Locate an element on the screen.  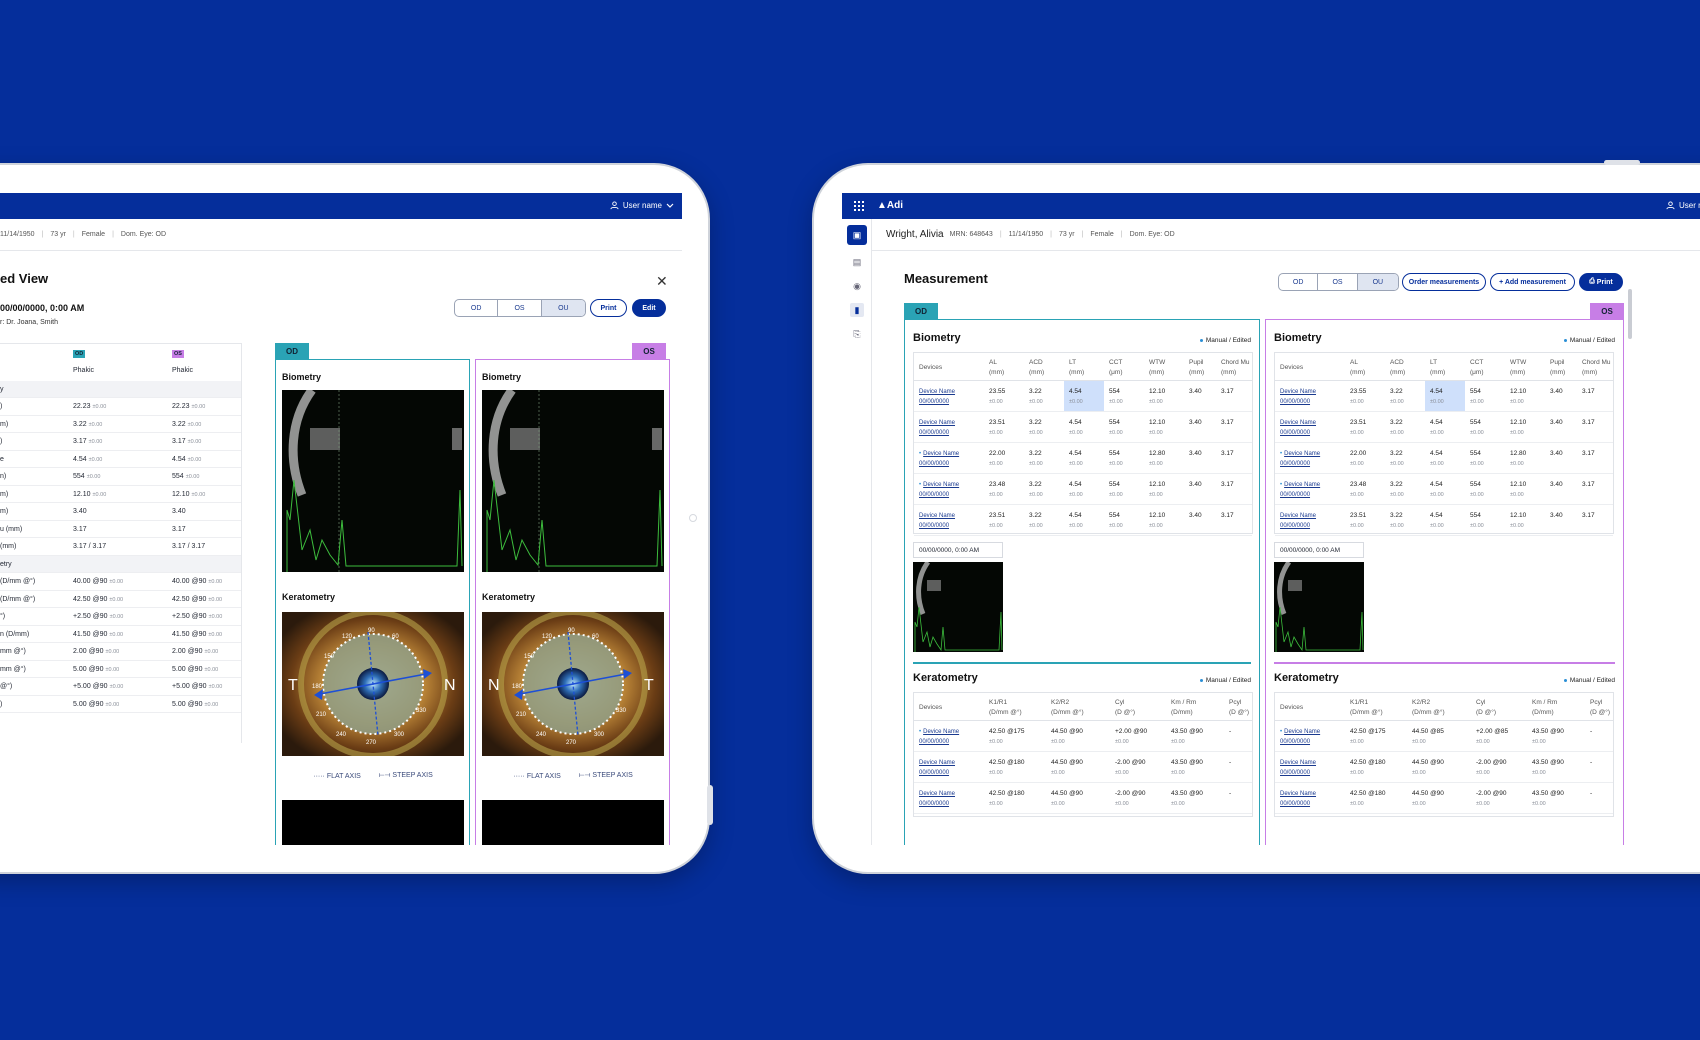
value: 12.10 is located at coordinates (1518, 422).